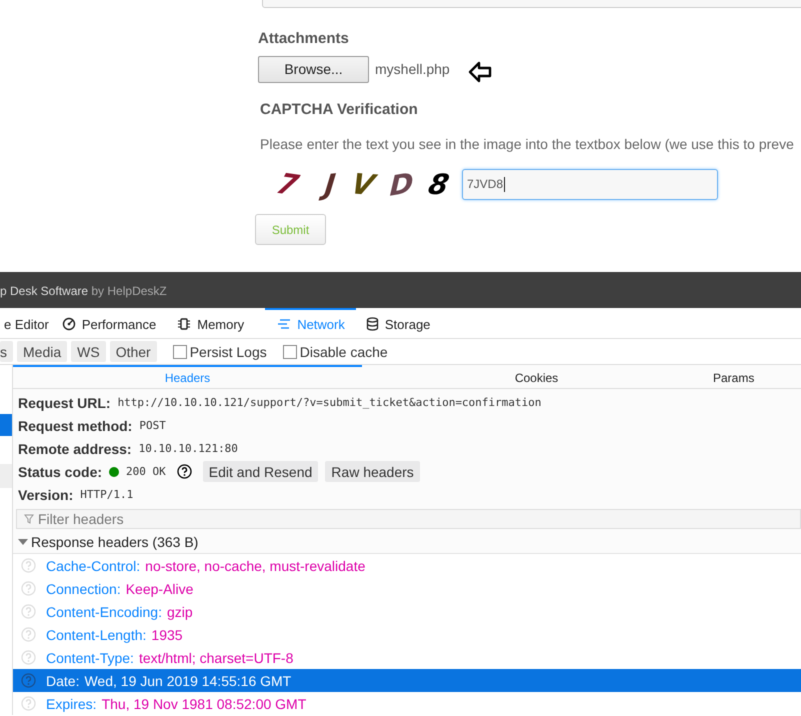 The height and width of the screenshot is (716, 801). What do you see at coordinates (71, 704) in the screenshot?
I see `header-name: Expires:` at bounding box center [71, 704].